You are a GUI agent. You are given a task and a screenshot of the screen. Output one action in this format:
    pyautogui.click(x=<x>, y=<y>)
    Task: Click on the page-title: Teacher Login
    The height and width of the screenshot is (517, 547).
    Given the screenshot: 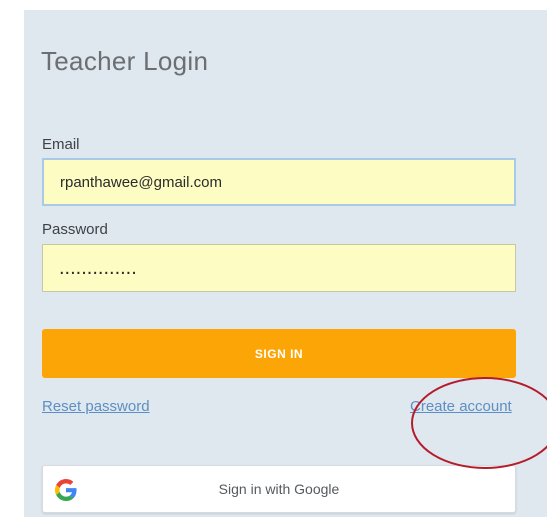 What is the action you would take?
    pyautogui.click(x=125, y=61)
    